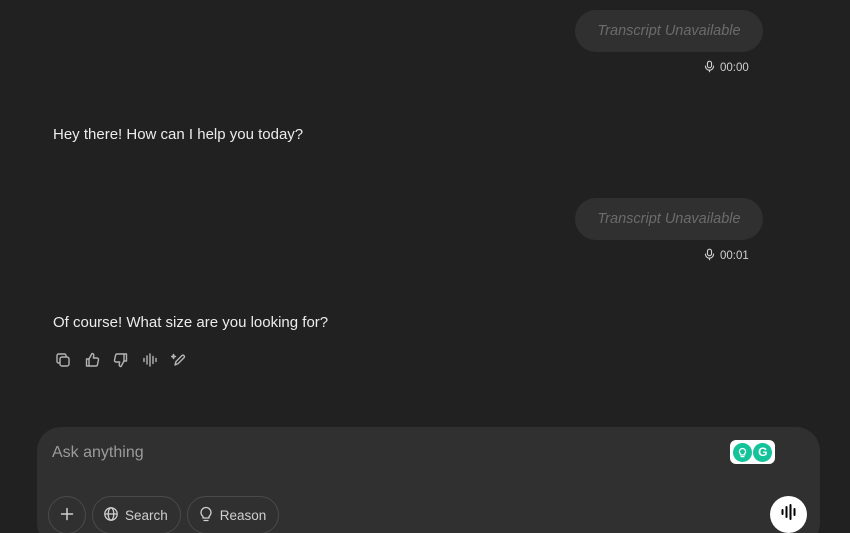 The image size is (850, 533). I want to click on globe-icon, so click(111, 515).